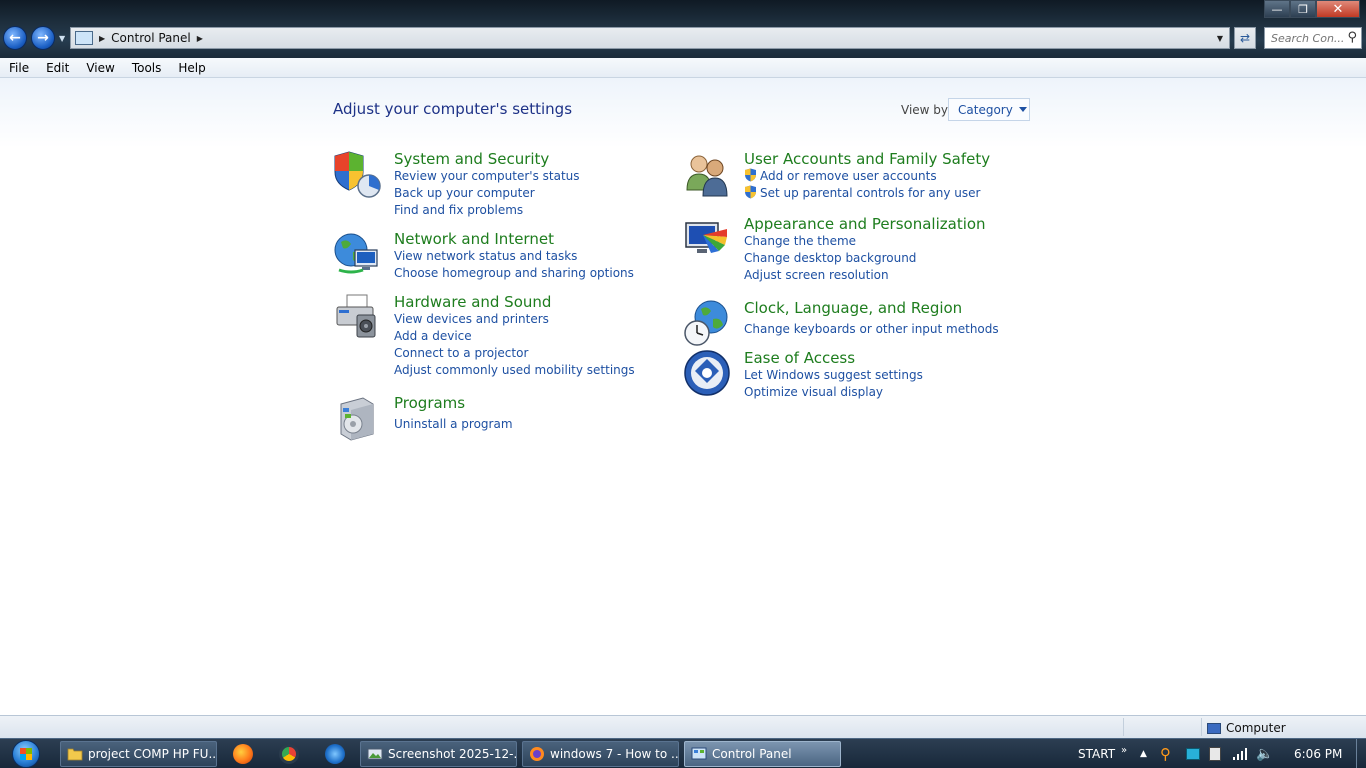 The height and width of the screenshot is (768, 1366). I want to click on link-connect-projector: Connect to a projector, so click(514, 353).